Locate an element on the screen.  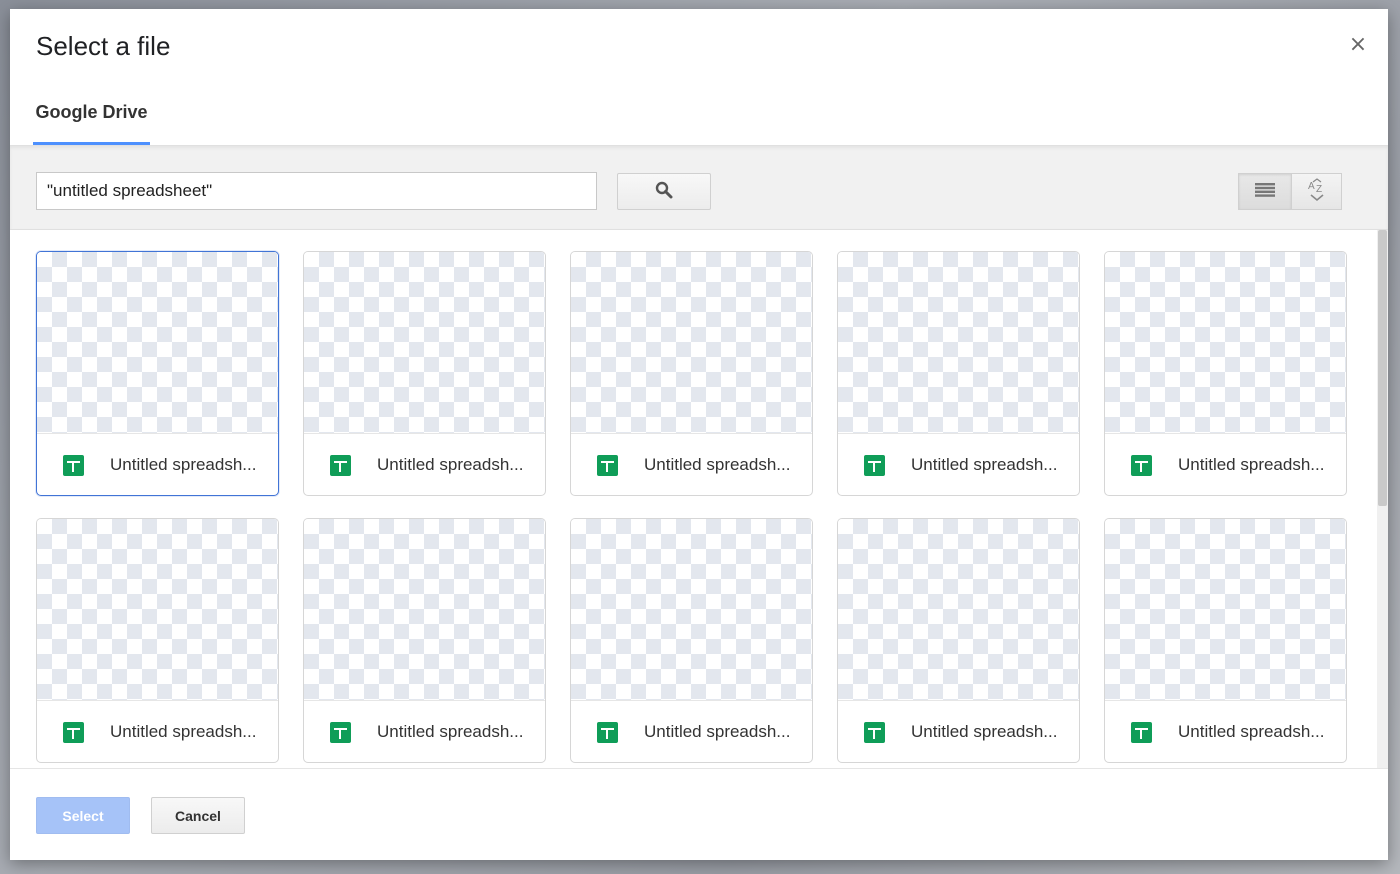
search-button is located at coordinates (664, 191).